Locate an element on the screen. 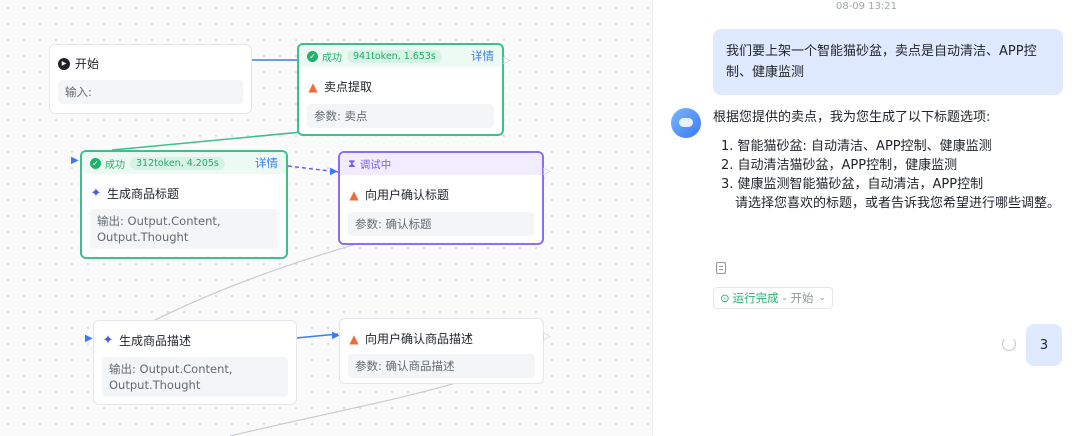 The image size is (1080, 436). node-title: 向用户确认商品描述 is located at coordinates (419, 339).